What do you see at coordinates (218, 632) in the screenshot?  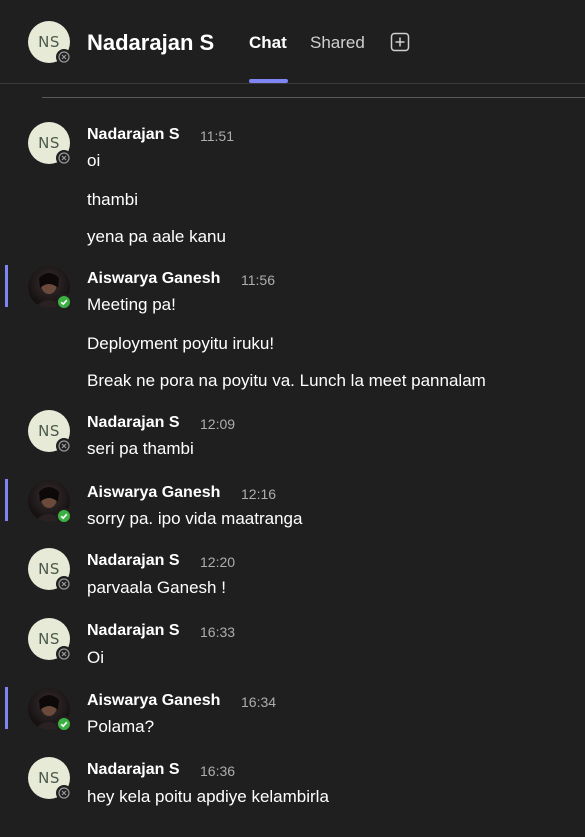 I see `message-time: 16:33` at bounding box center [218, 632].